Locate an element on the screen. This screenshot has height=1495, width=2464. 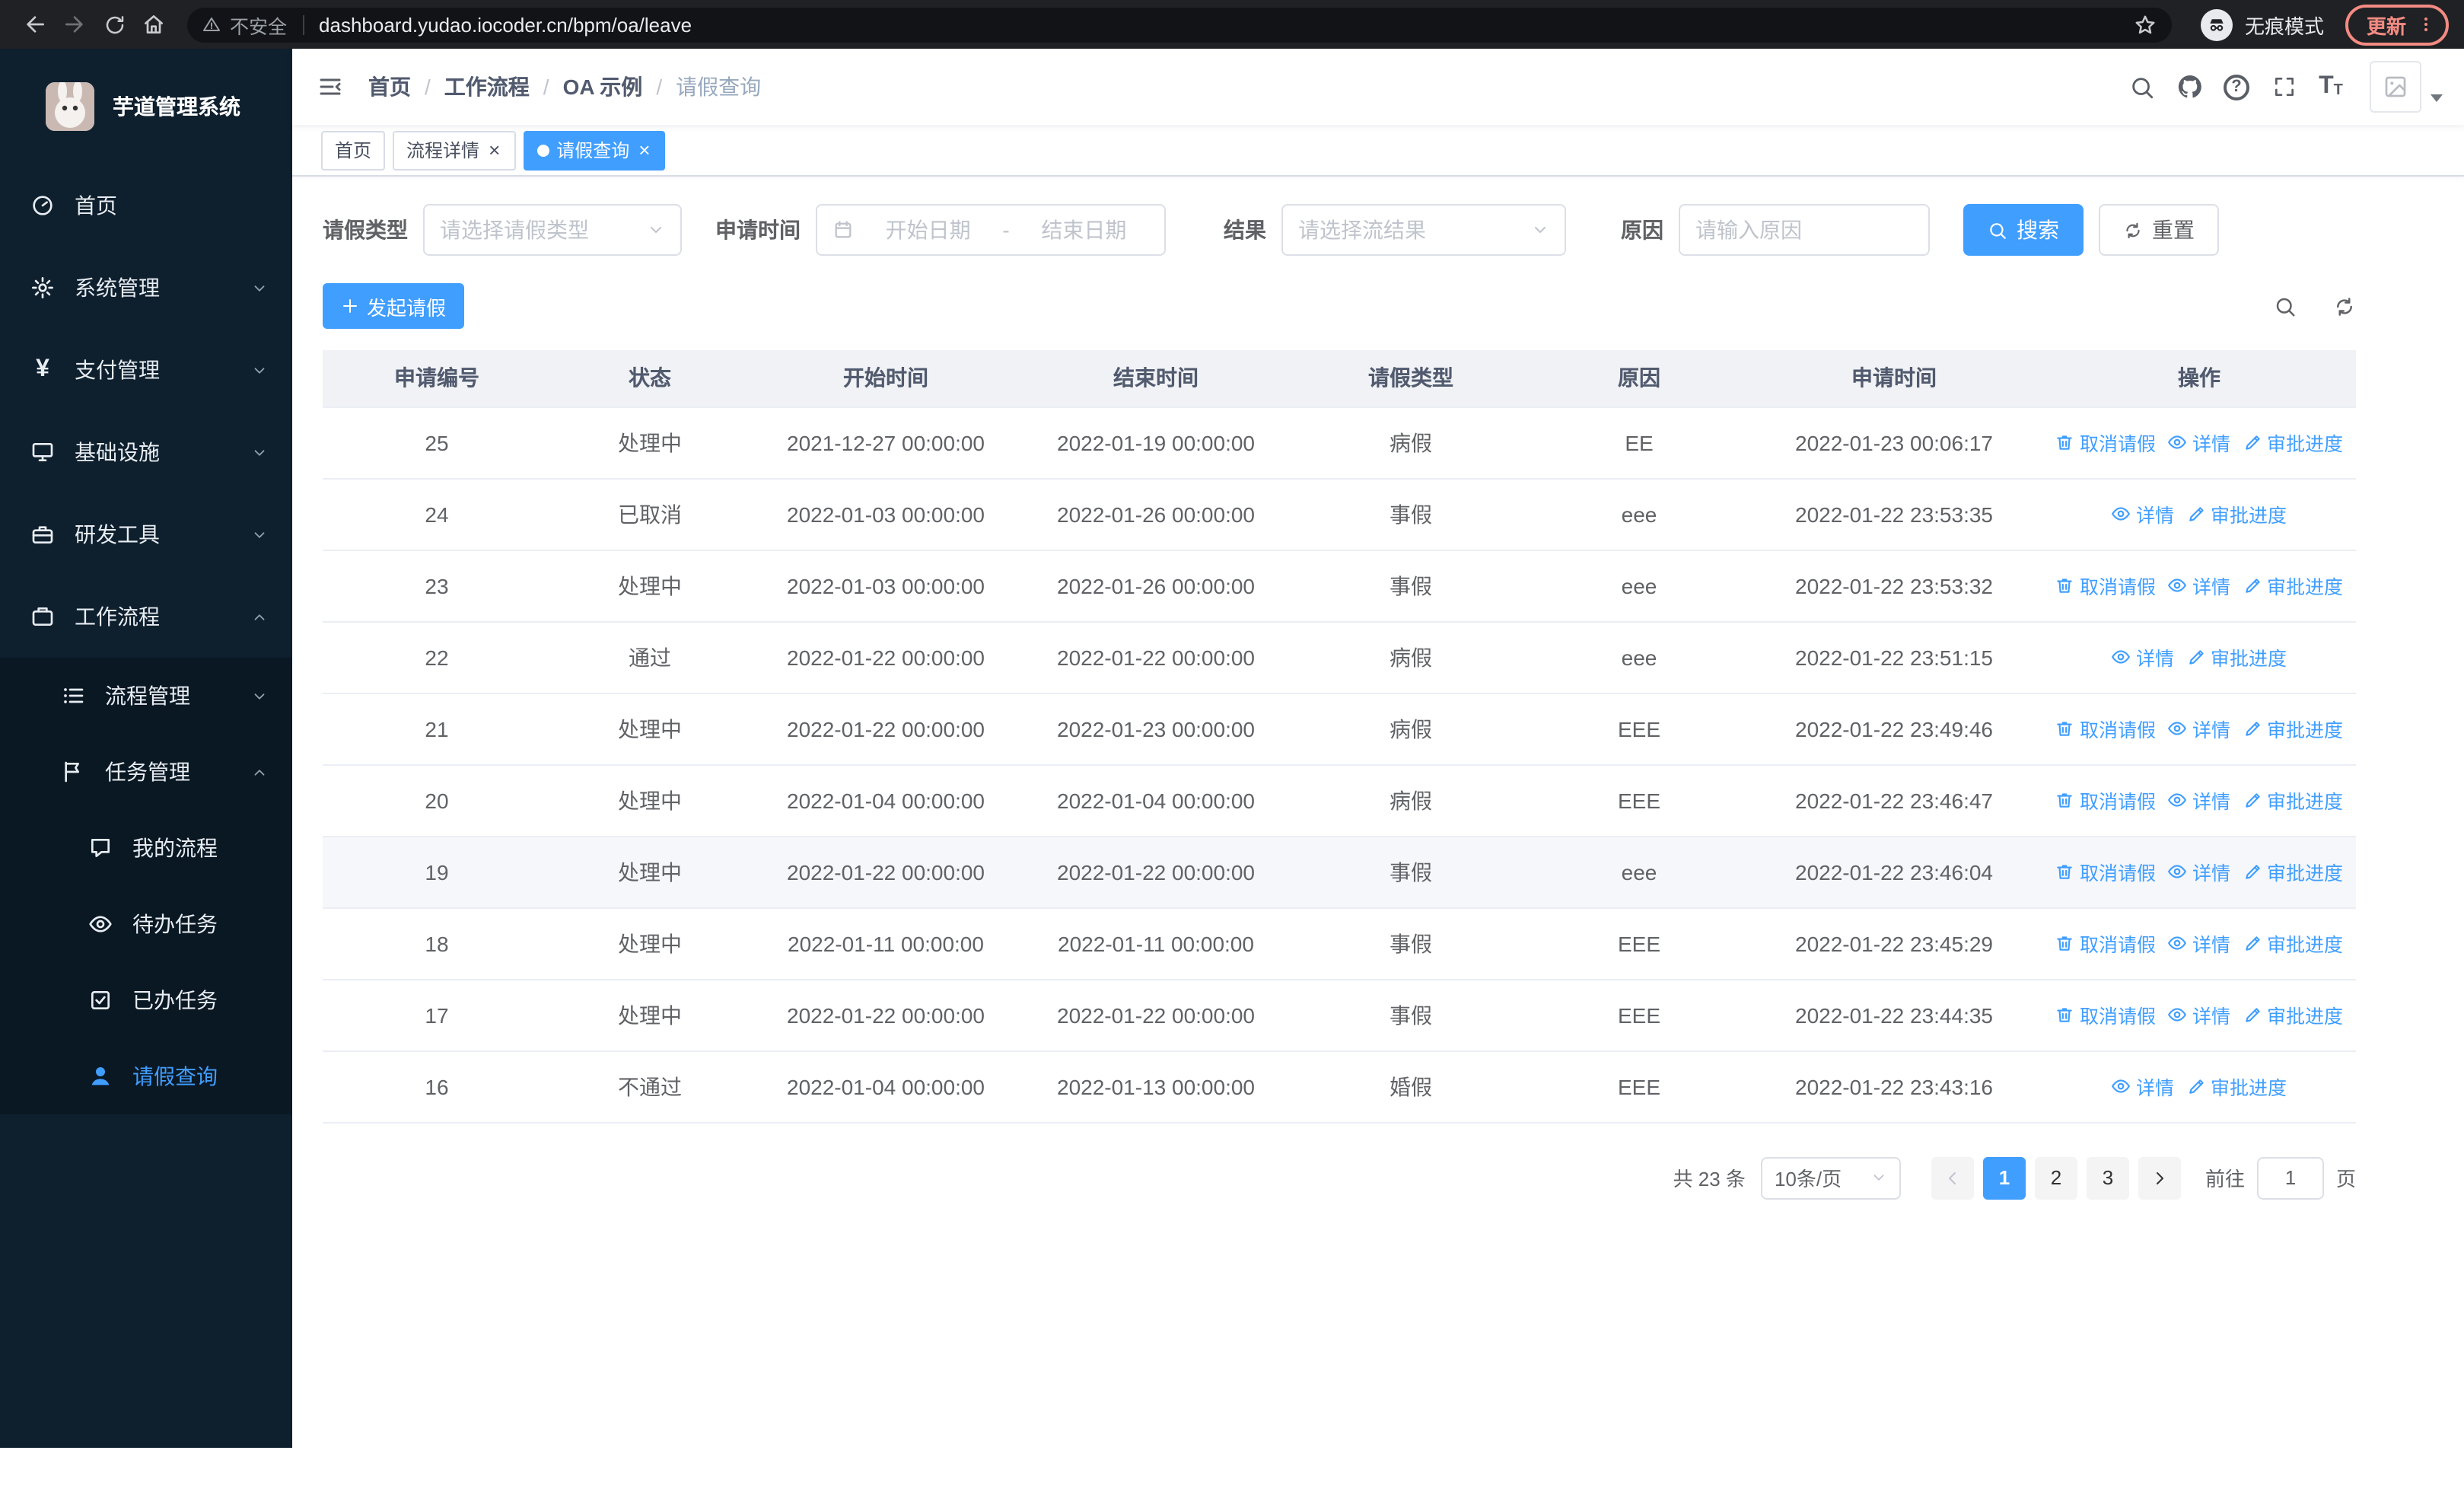
sidebar-item-infrastructure: 基础设施 is located at coordinates (146, 452).